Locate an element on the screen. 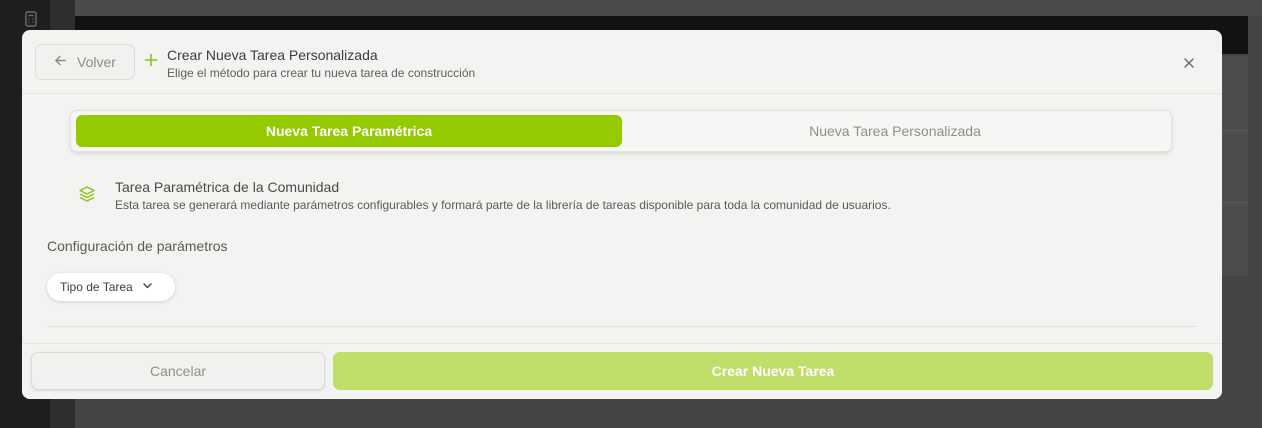 The width and height of the screenshot is (1262, 428). back-button: Volver is located at coordinates (85, 62).